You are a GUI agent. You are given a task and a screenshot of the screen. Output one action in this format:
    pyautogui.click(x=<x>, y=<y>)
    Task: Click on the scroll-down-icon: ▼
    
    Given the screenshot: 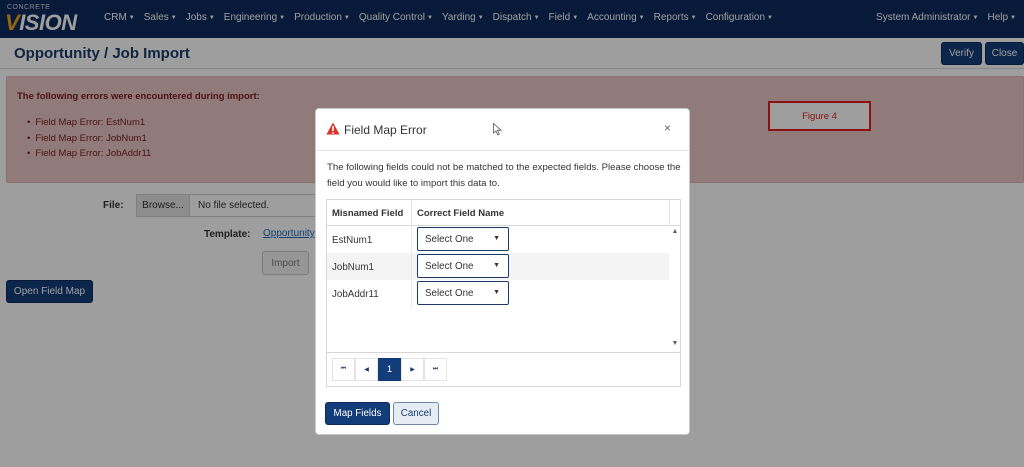 What is the action you would take?
    pyautogui.click(x=675, y=343)
    